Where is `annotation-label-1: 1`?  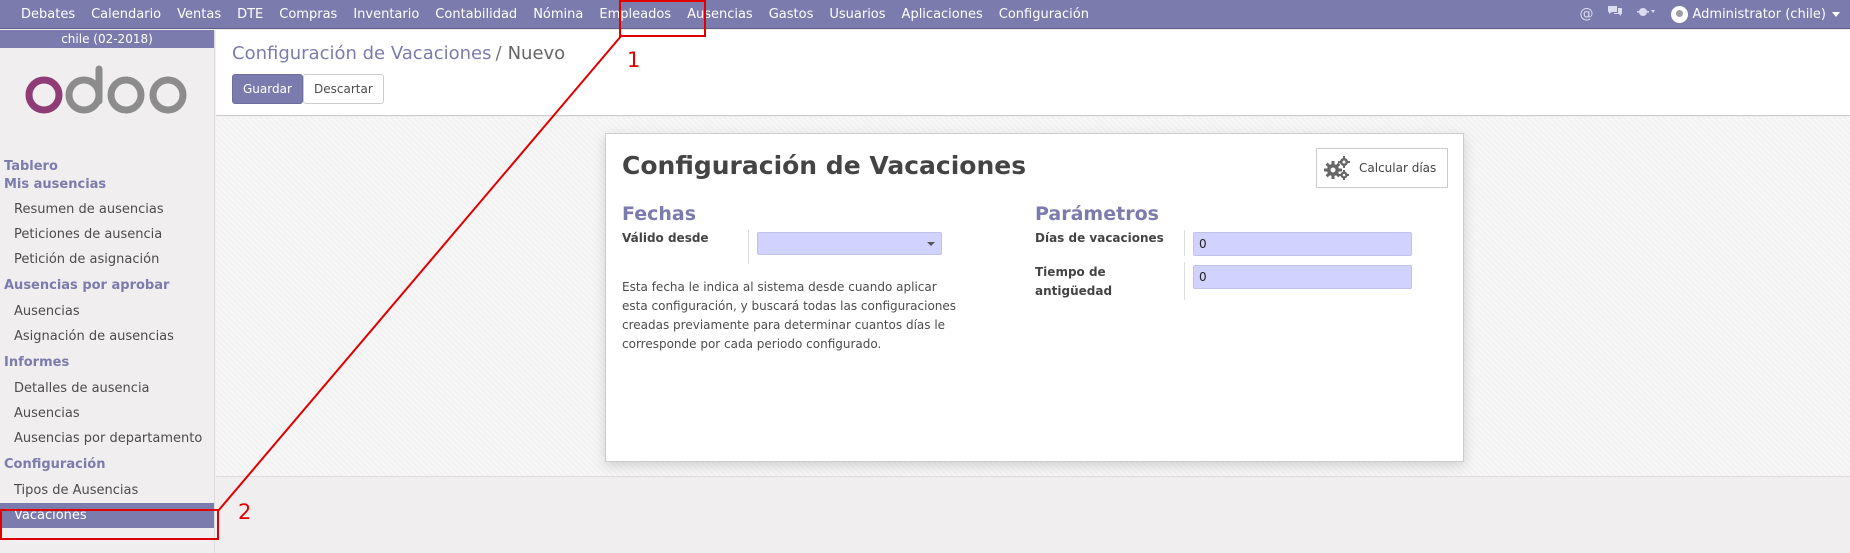
annotation-label-1: 1 is located at coordinates (634, 60).